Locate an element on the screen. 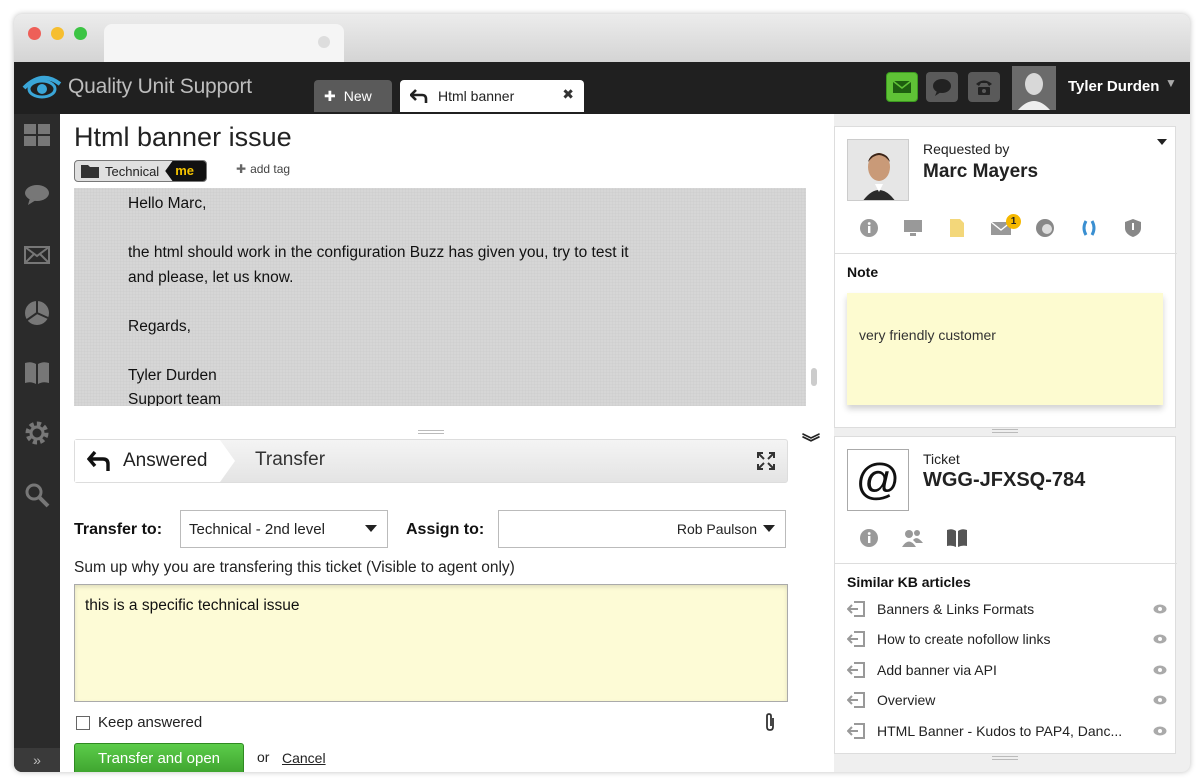 The width and height of the screenshot is (1200, 783). left-sidebar: » is located at coordinates (37, 443).